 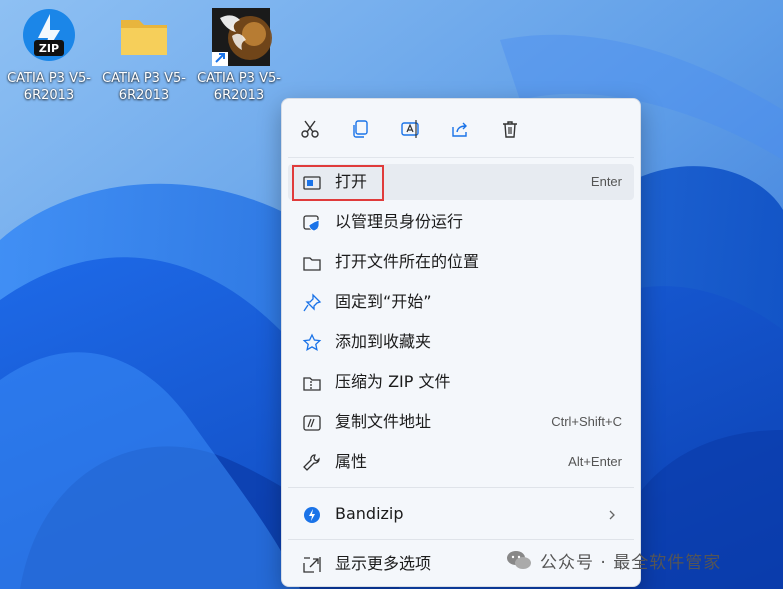 I want to click on menu-item-label: 属性, so click(x=351, y=461).